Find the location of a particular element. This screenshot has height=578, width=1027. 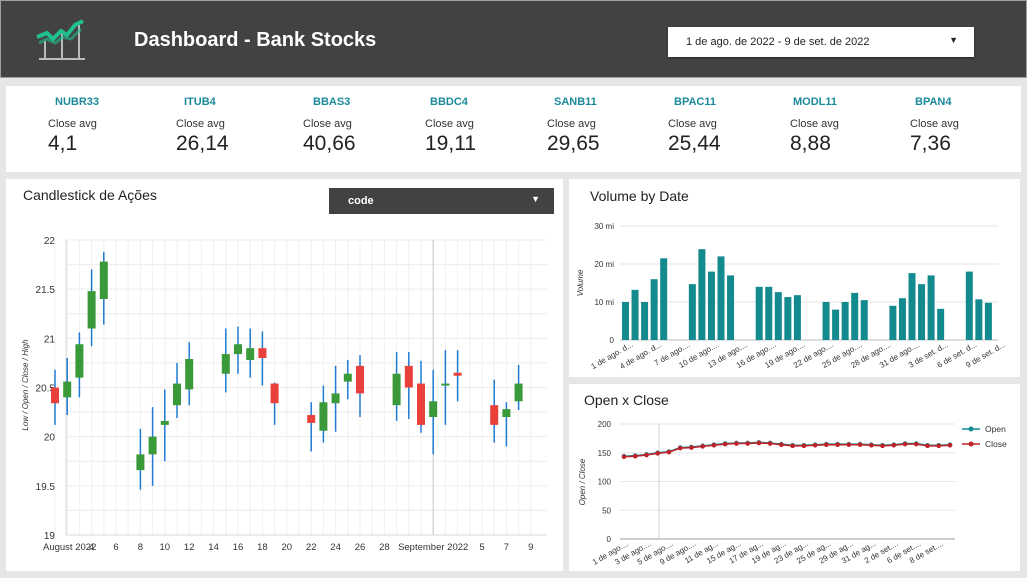

y-axis-label: Open / Close is located at coordinates (582, 481).